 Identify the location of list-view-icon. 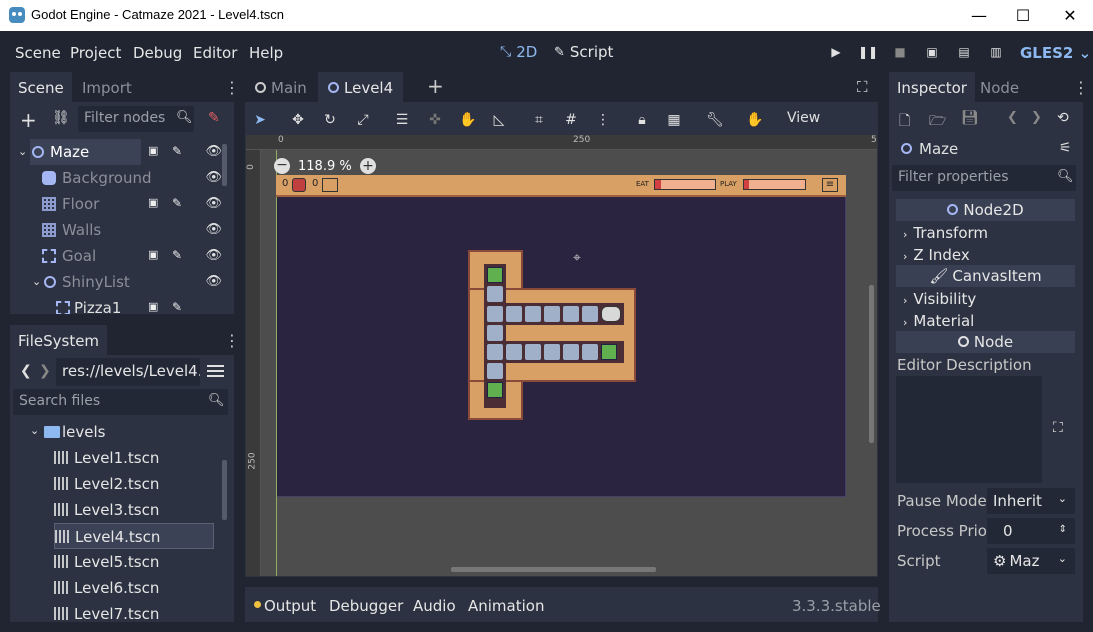
(215, 370).